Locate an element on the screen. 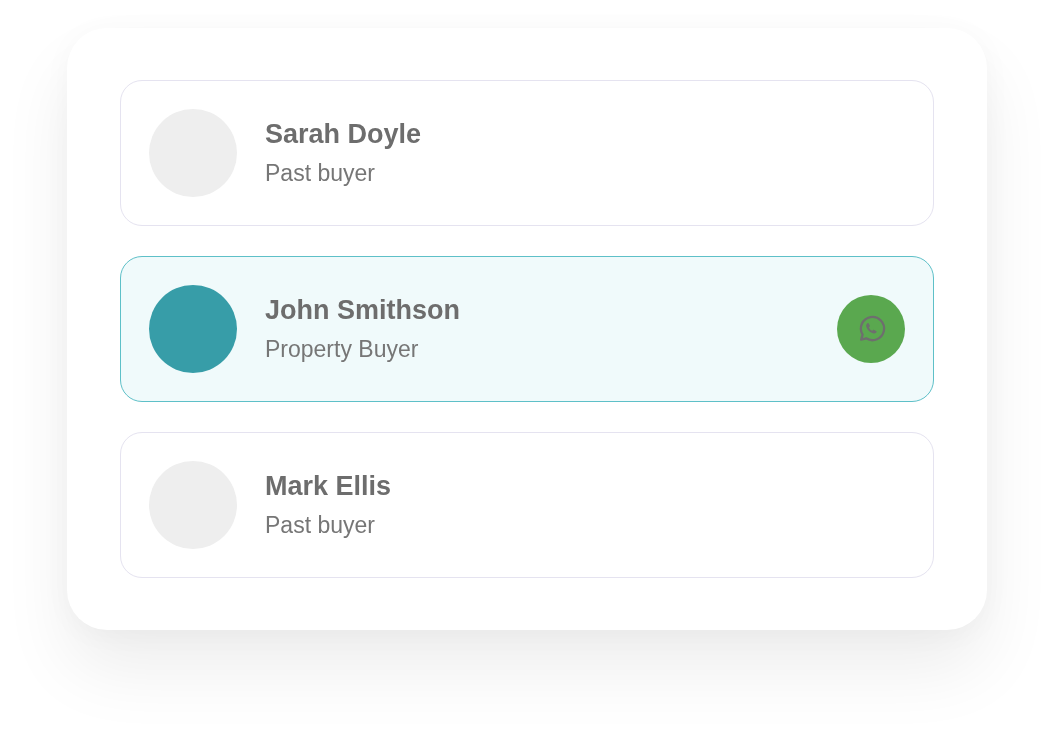 This screenshot has height=738, width=1054. contact-name: John Smithson is located at coordinates (362, 310).